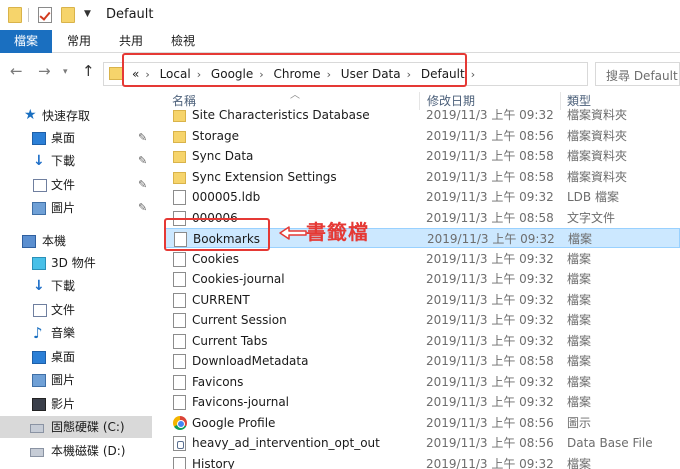 The image size is (680, 469). What do you see at coordinates (422, 197) in the screenshot?
I see `file-row: 000005.ldb 2019/11/3 上午 09:32 LDB 檔案` at bounding box center [422, 197].